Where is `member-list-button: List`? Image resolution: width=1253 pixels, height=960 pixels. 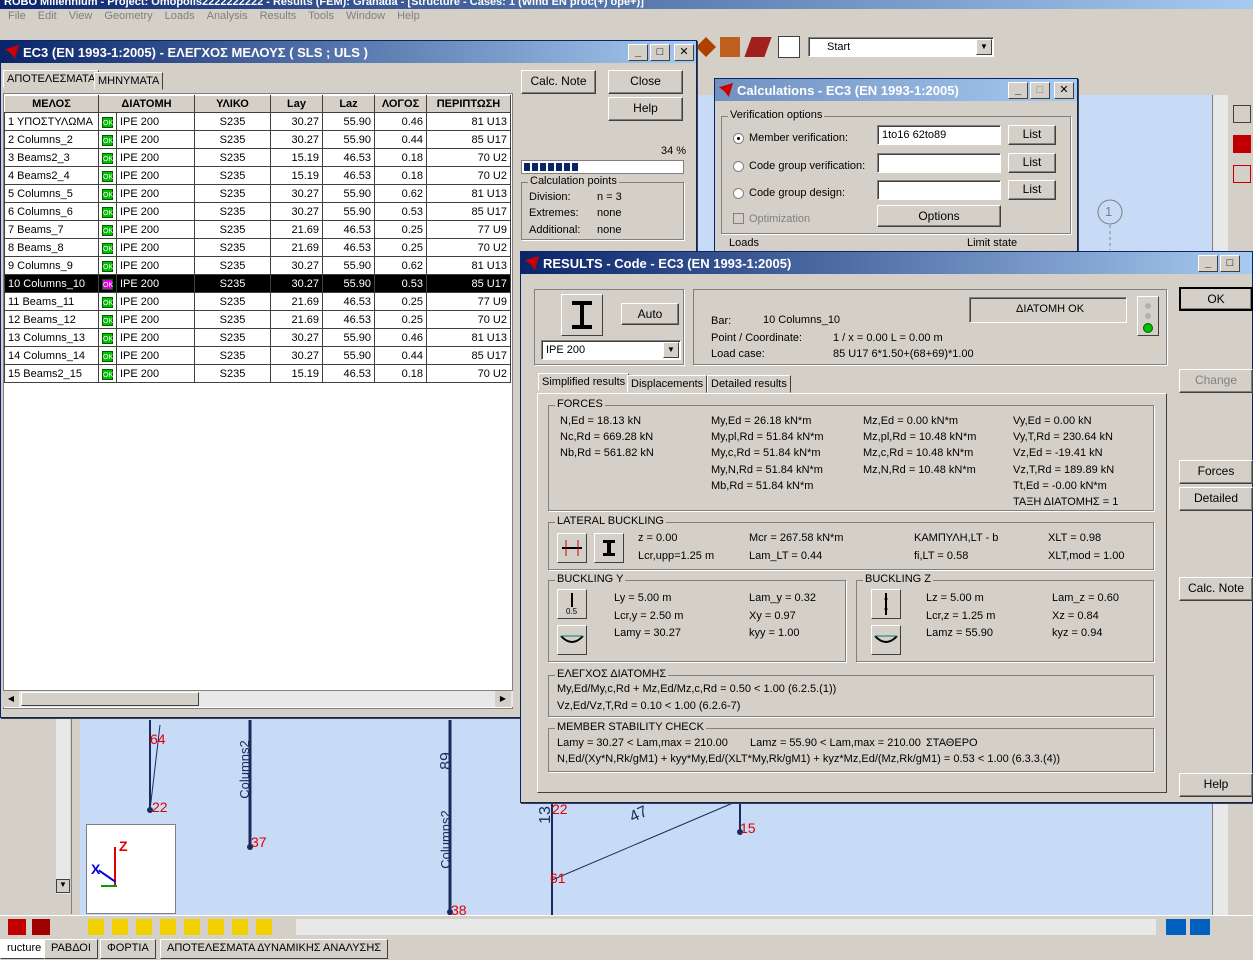
member-list-button: List is located at coordinates (1032, 135).